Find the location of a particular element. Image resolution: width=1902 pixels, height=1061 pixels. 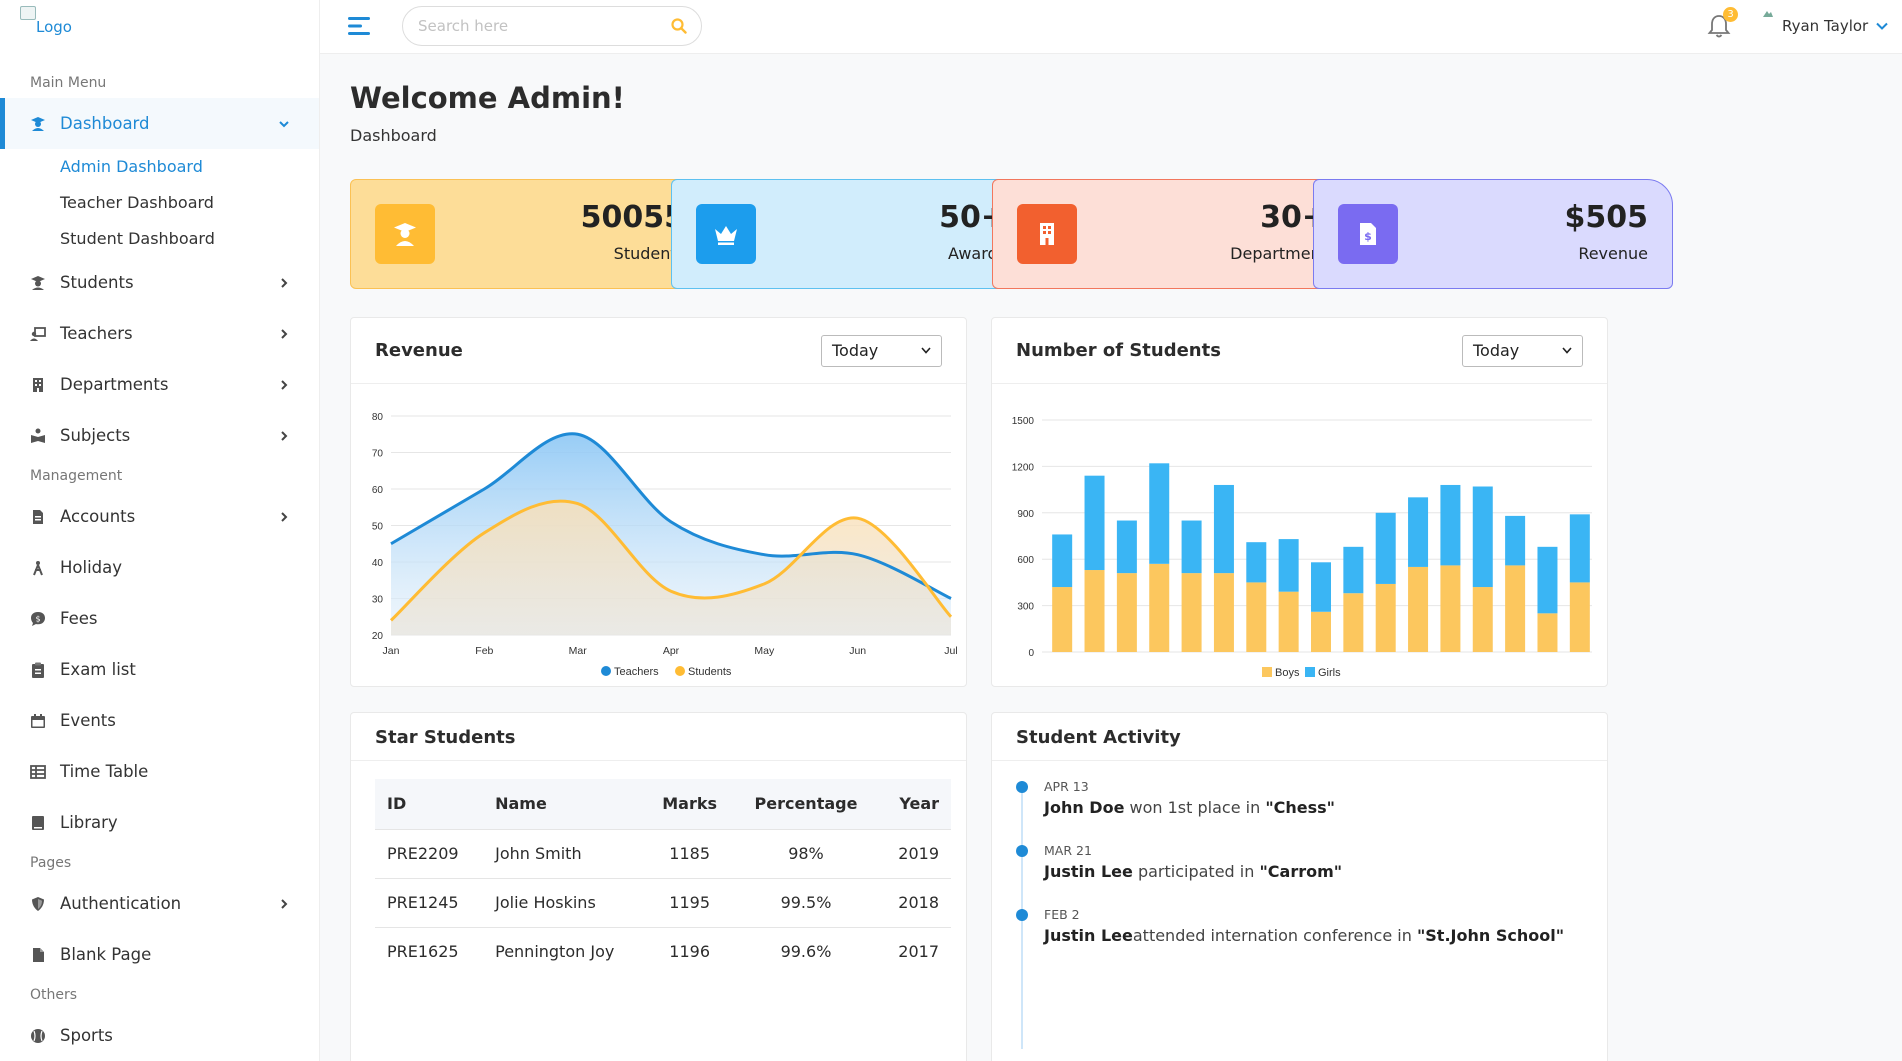

sidebar-item-label: Dashboard is located at coordinates (105, 123).